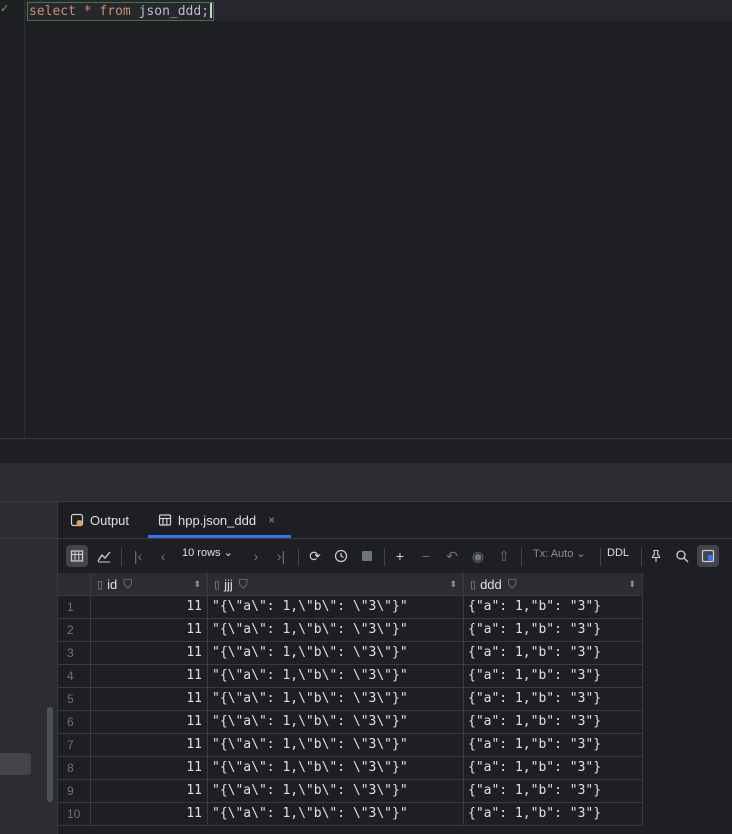 The height and width of the screenshot is (834, 732). What do you see at coordinates (28, 538) in the screenshot?
I see `pane-divider` at bounding box center [28, 538].